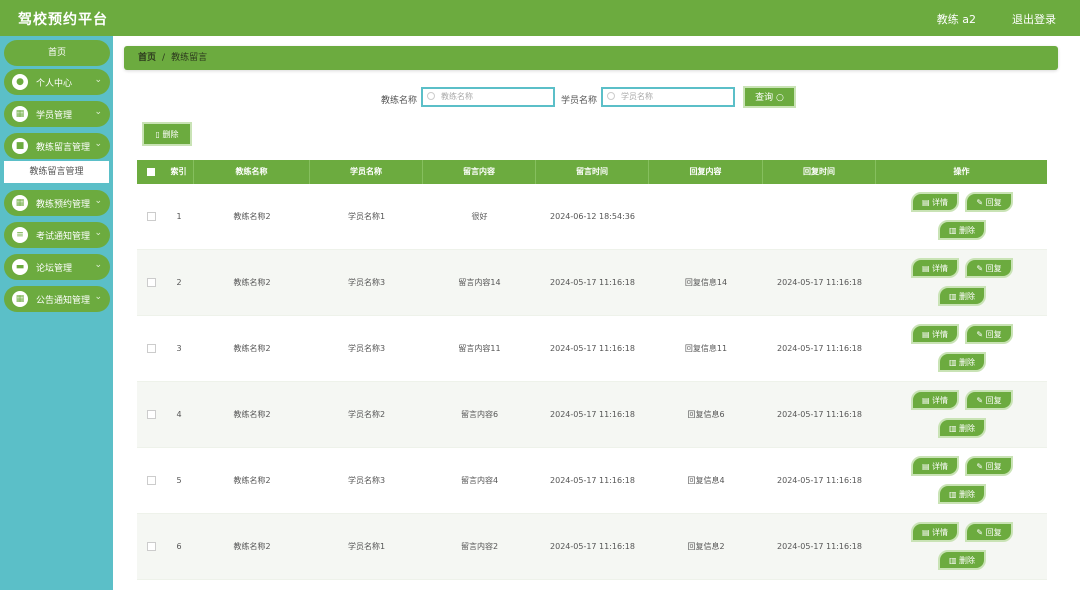 This screenshot has height=590, width=1080. Describe the element at coordinates (151, 172) in the screenshot. I see `select-all-checkbox` at that location.